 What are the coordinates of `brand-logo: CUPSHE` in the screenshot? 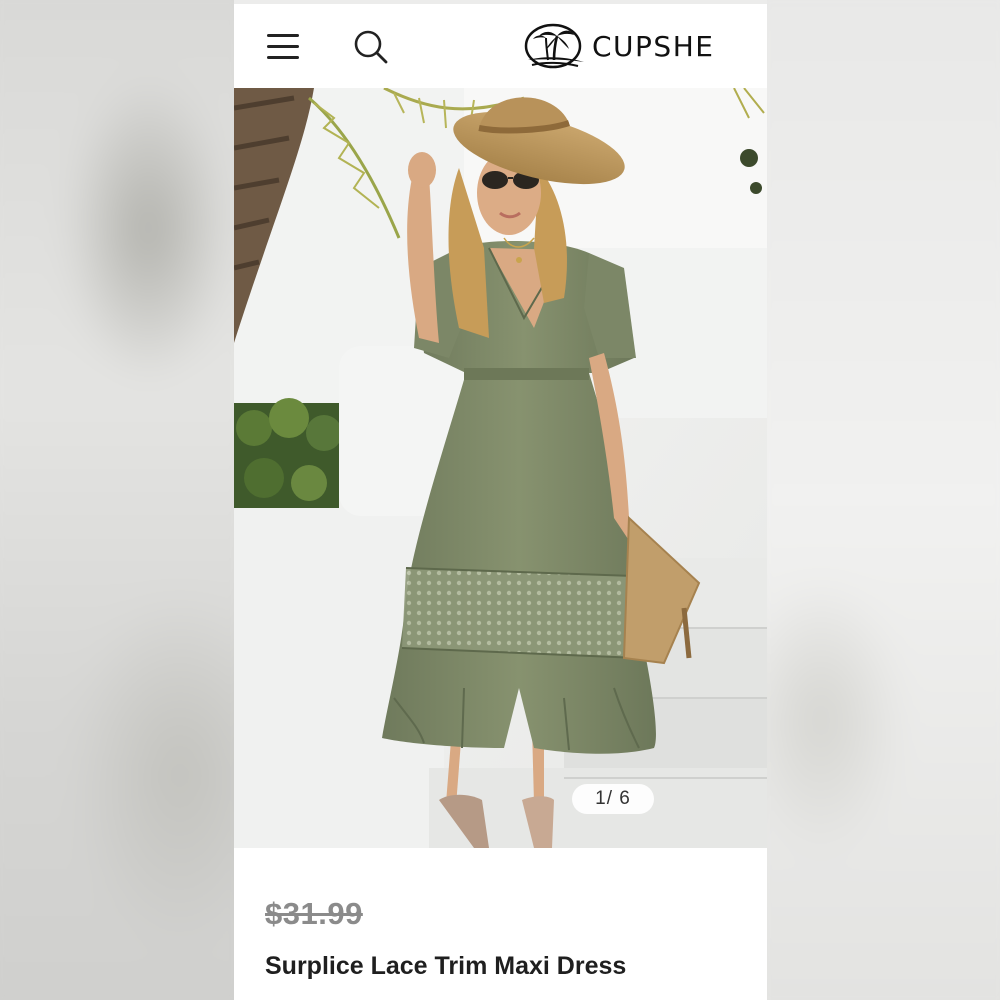 It's located at (619, 46).